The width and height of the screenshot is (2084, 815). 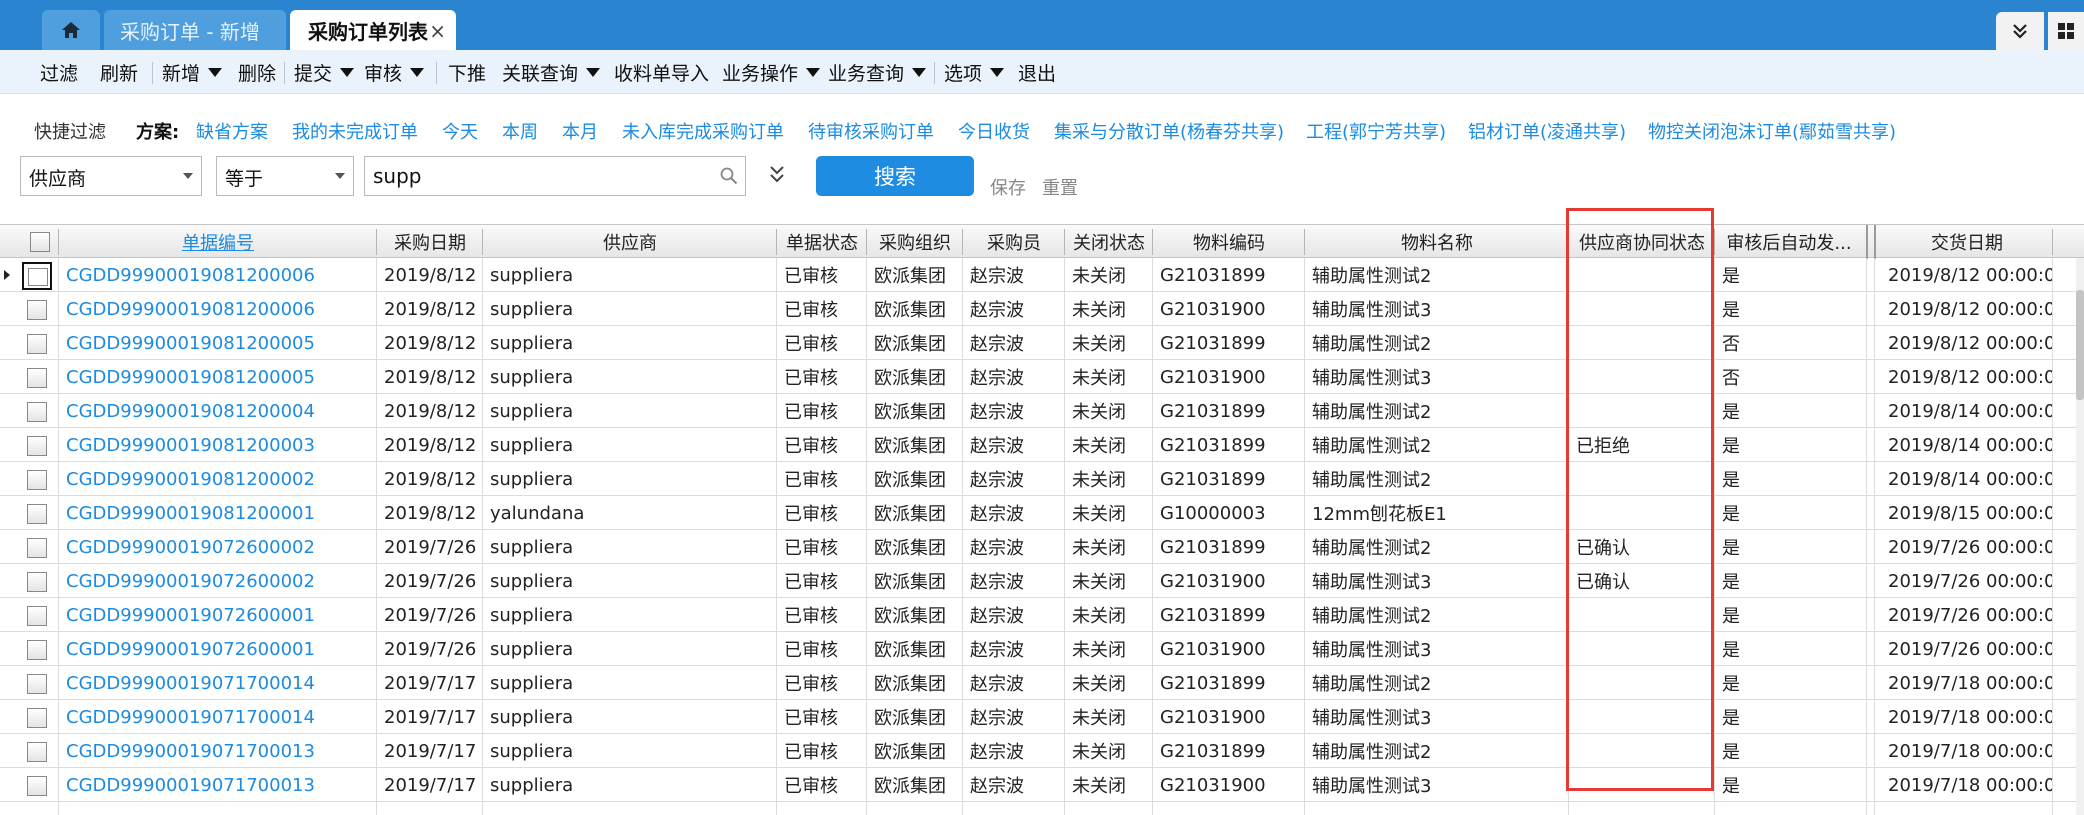 I want to click on reset-link: 重置, so click(x=1060, y=187).